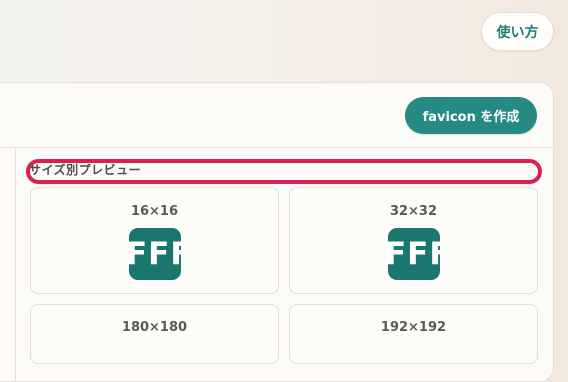  What do you see at coordinates (517, 31) in the screenshot?
I see `howto-button: 使い方` at bounding box center [517, 31].